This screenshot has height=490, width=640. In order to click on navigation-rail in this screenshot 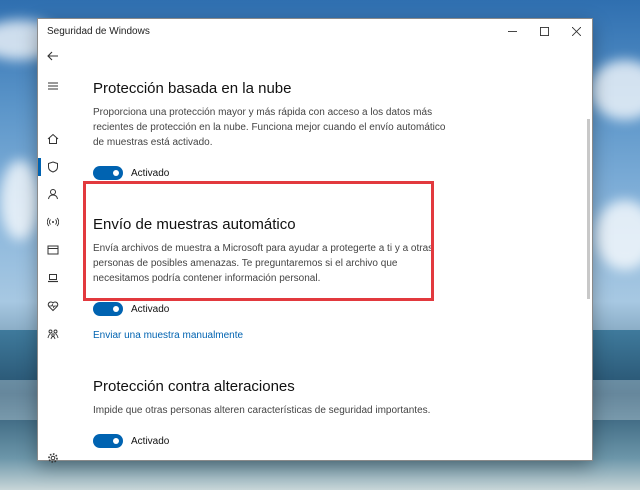, I will do `click(53, 253)`.